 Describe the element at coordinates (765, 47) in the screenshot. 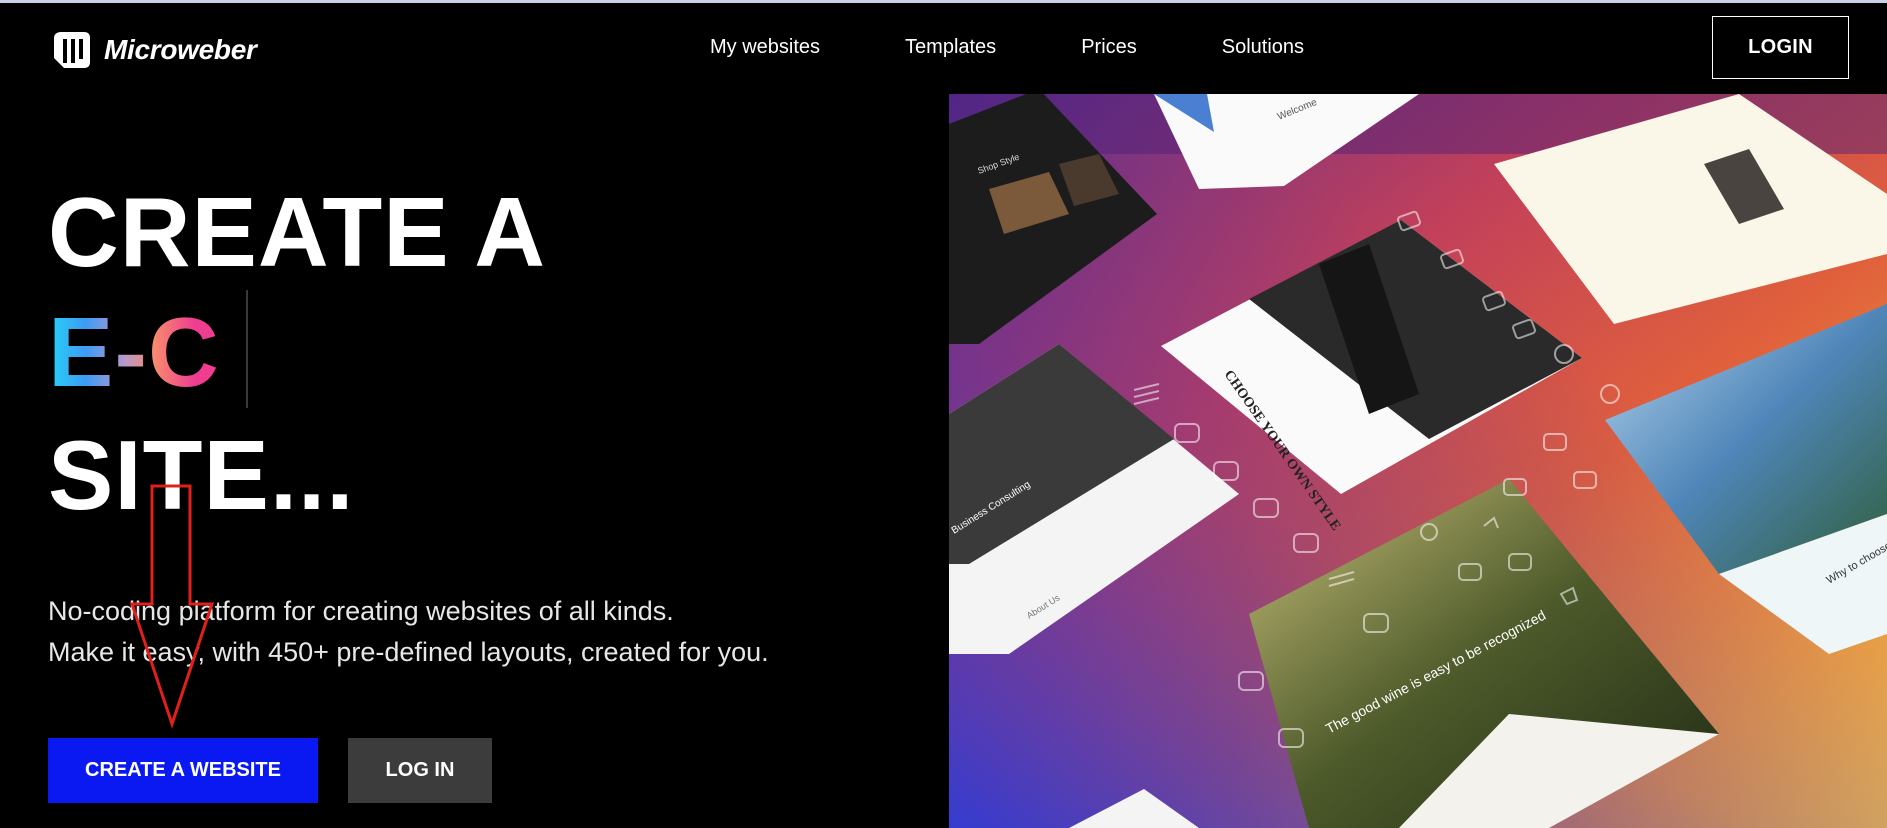

I see `nav-item-my-websites: My websites` at that location.